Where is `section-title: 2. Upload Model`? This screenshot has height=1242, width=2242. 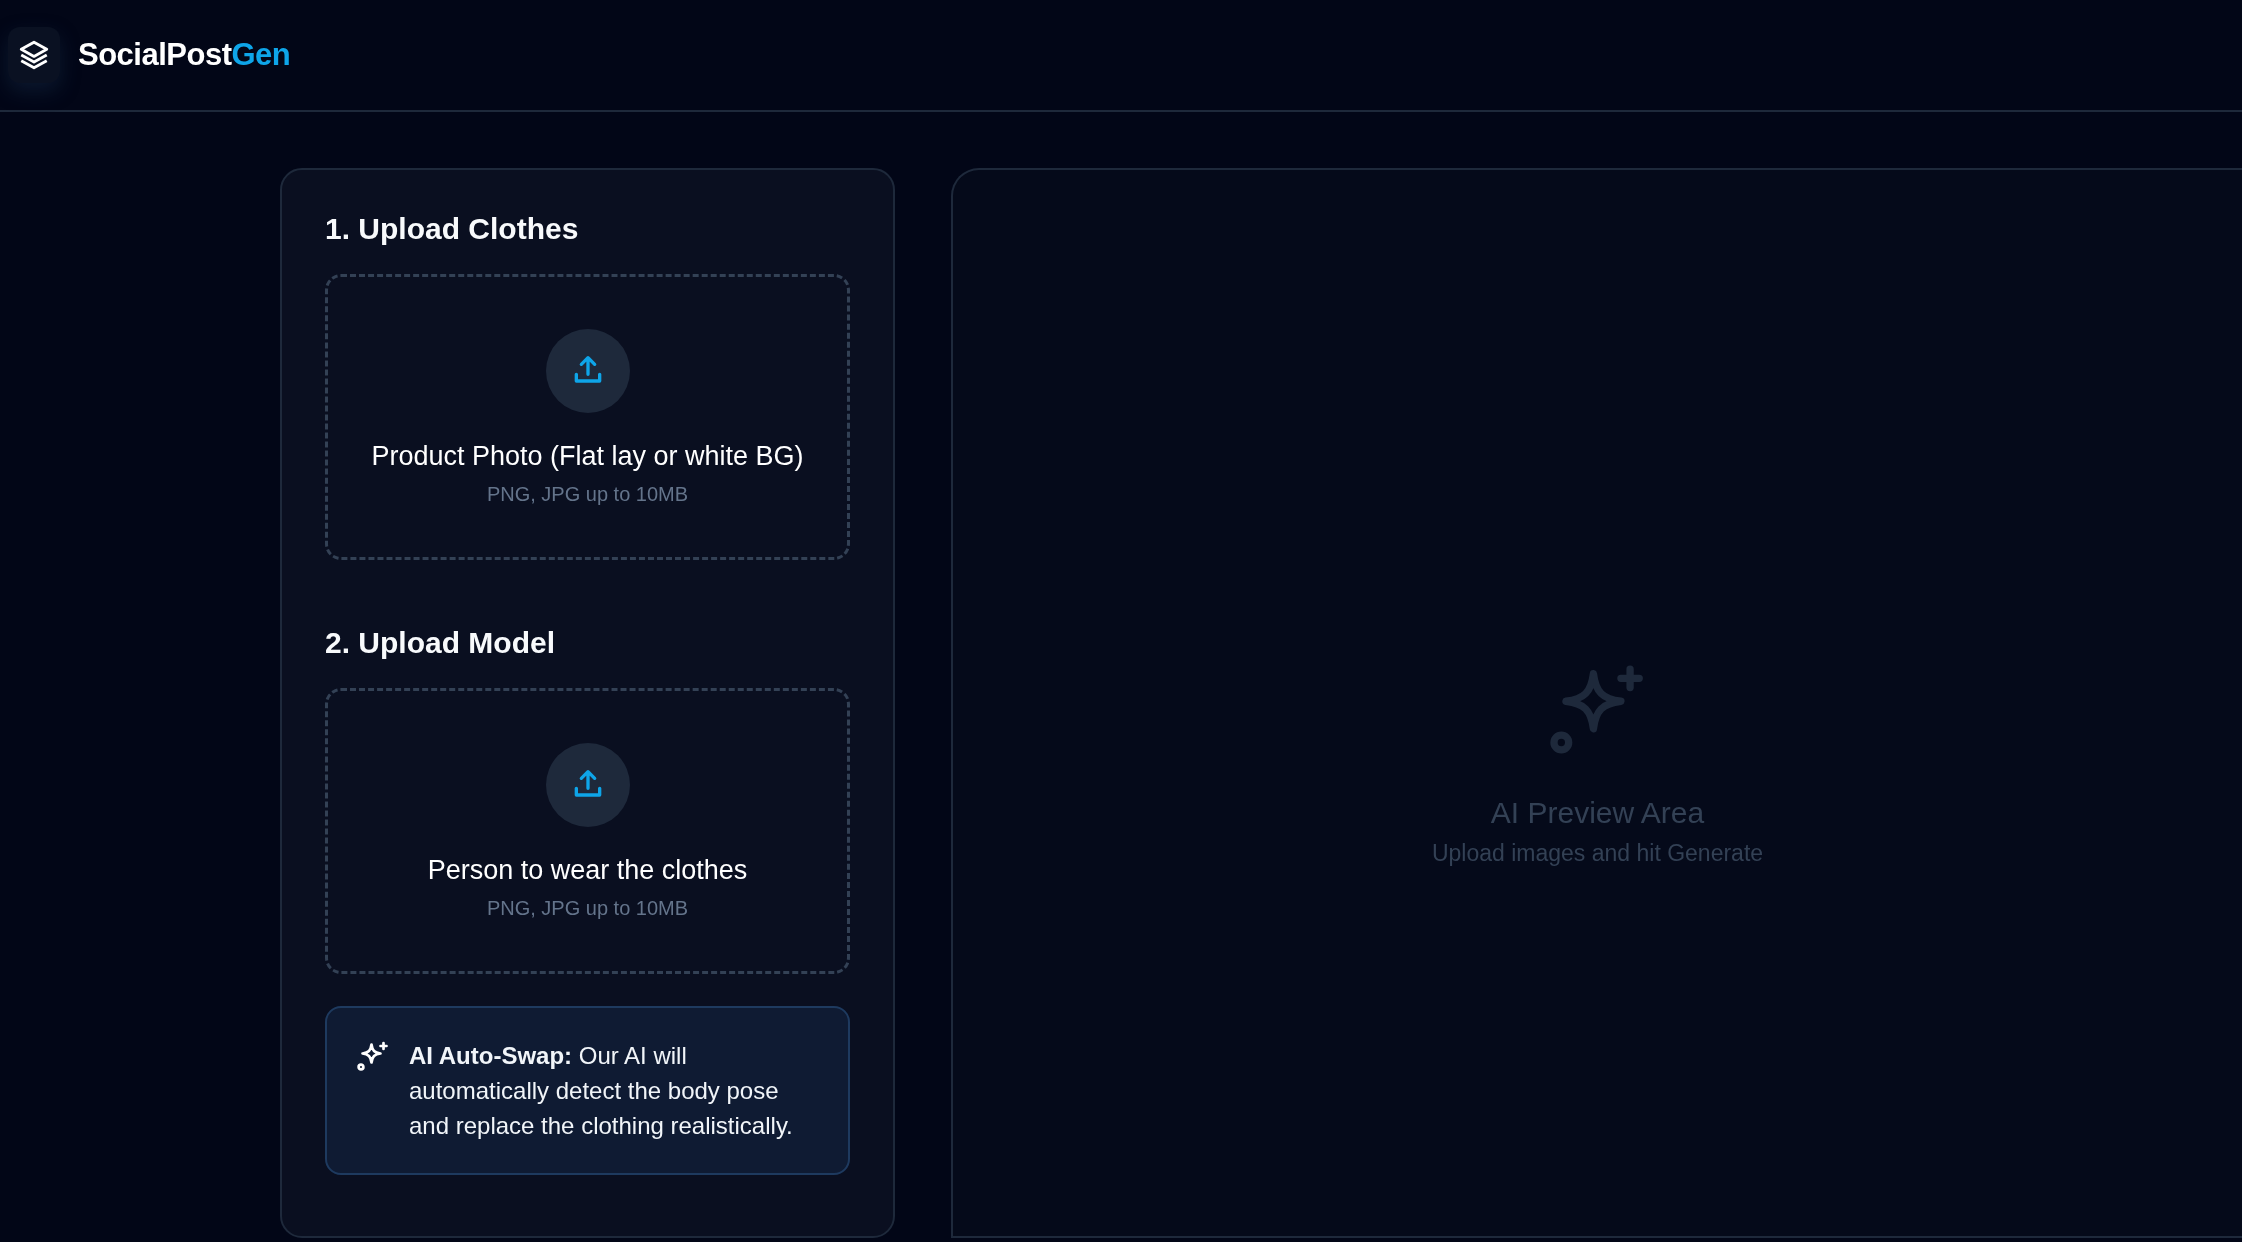
section-title: 2. Upload Model is located at coordinates (440, 643).